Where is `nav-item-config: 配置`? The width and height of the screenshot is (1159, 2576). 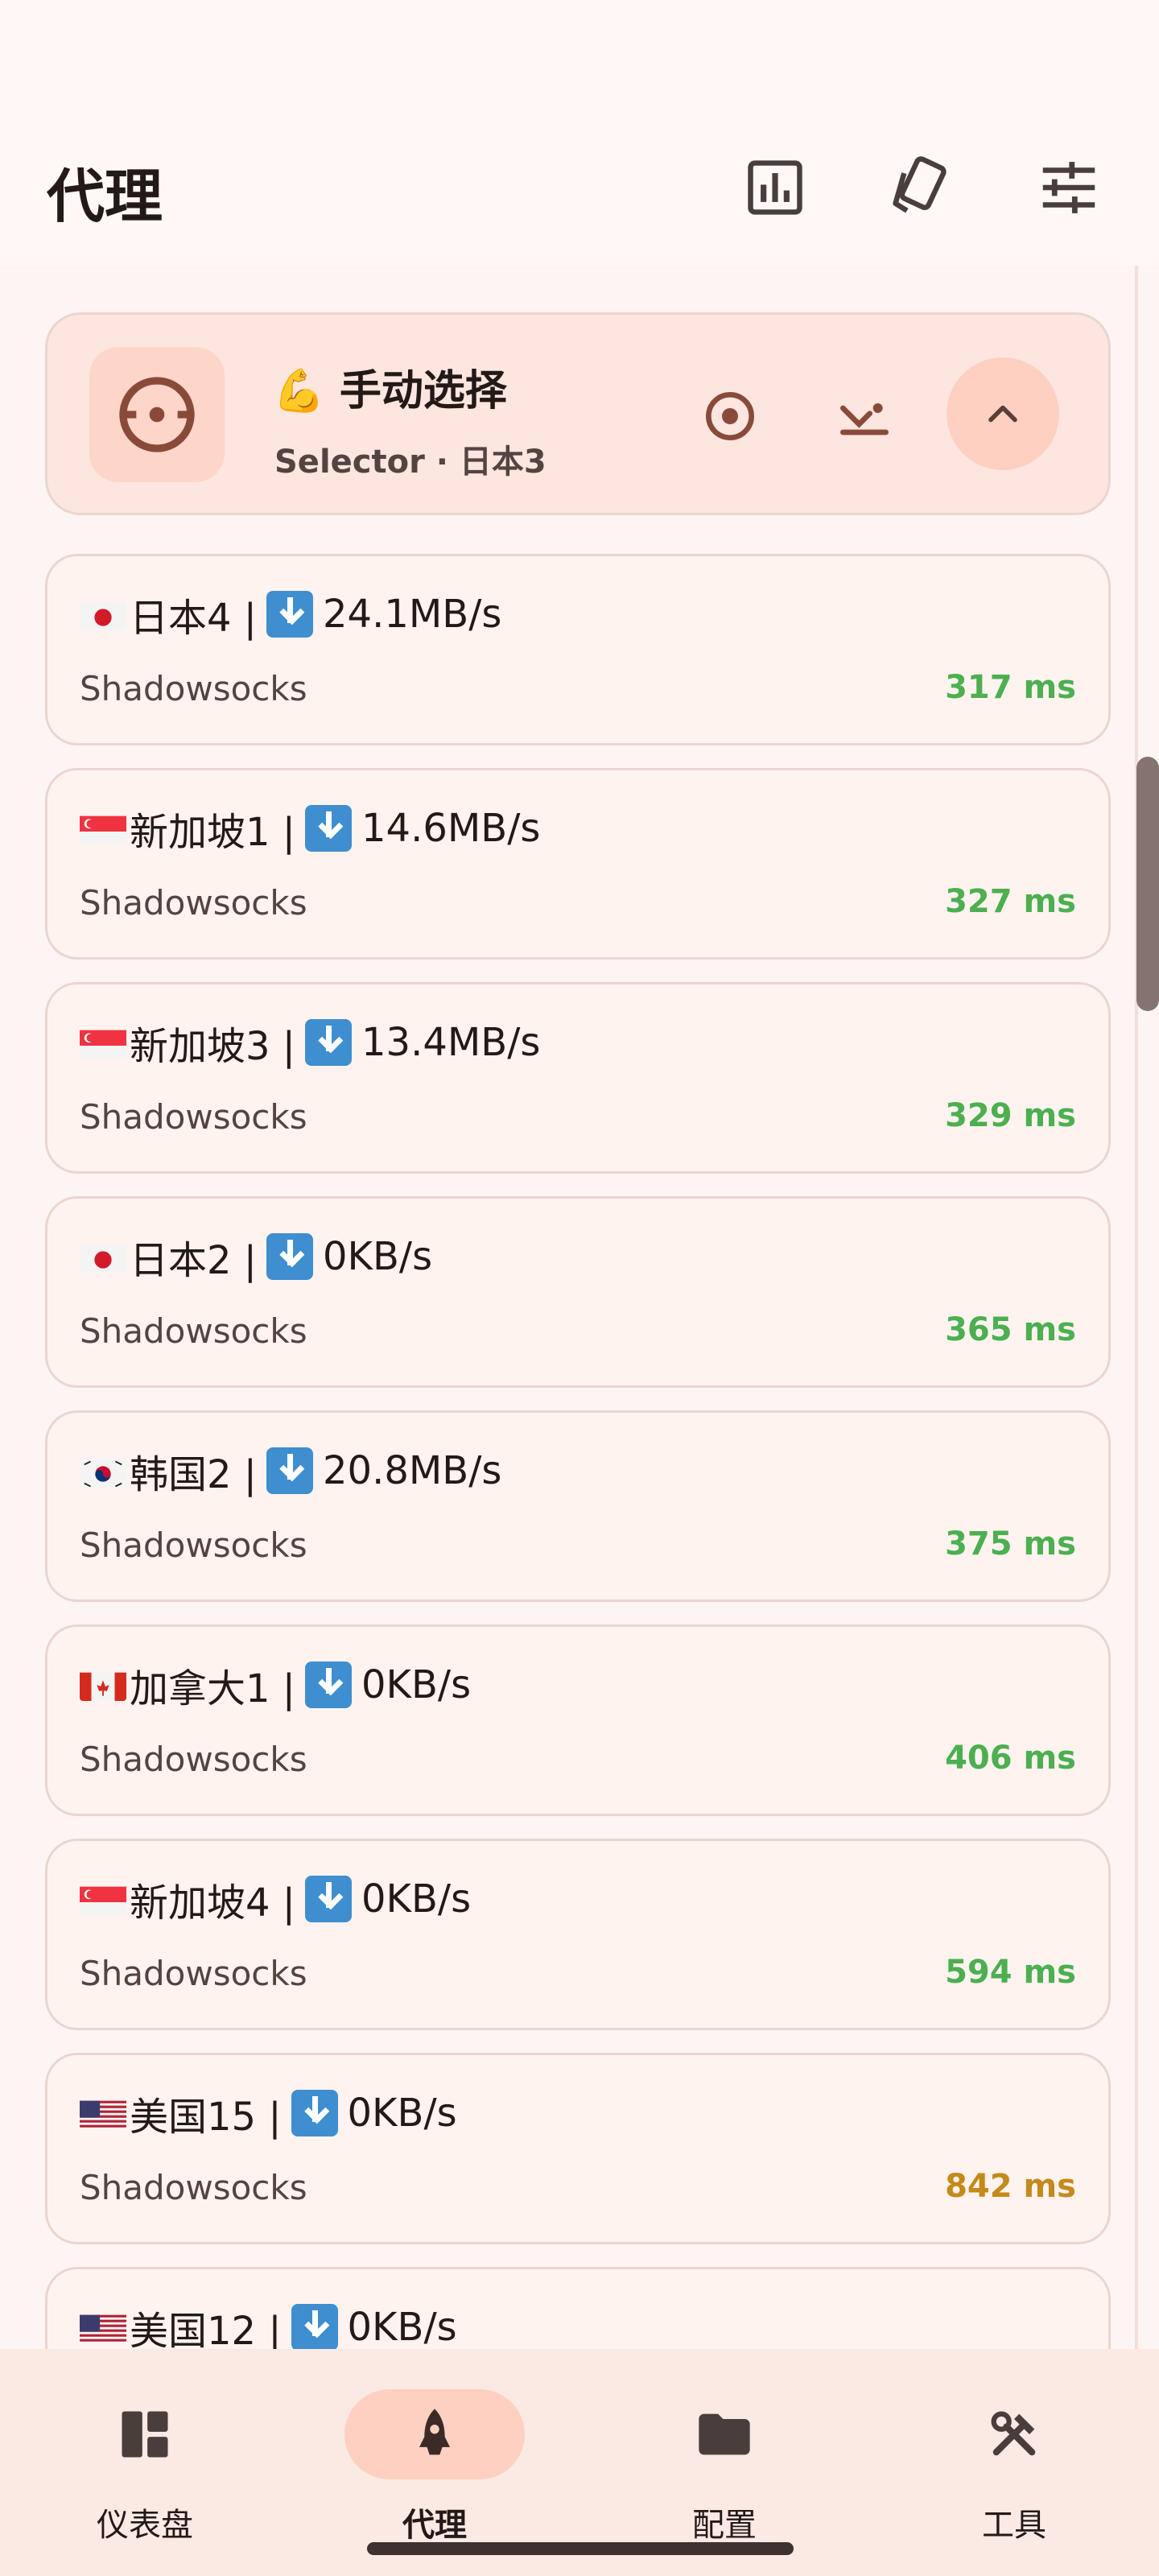
nav-item-config: 配置 is located at coordinates (724, 2466).